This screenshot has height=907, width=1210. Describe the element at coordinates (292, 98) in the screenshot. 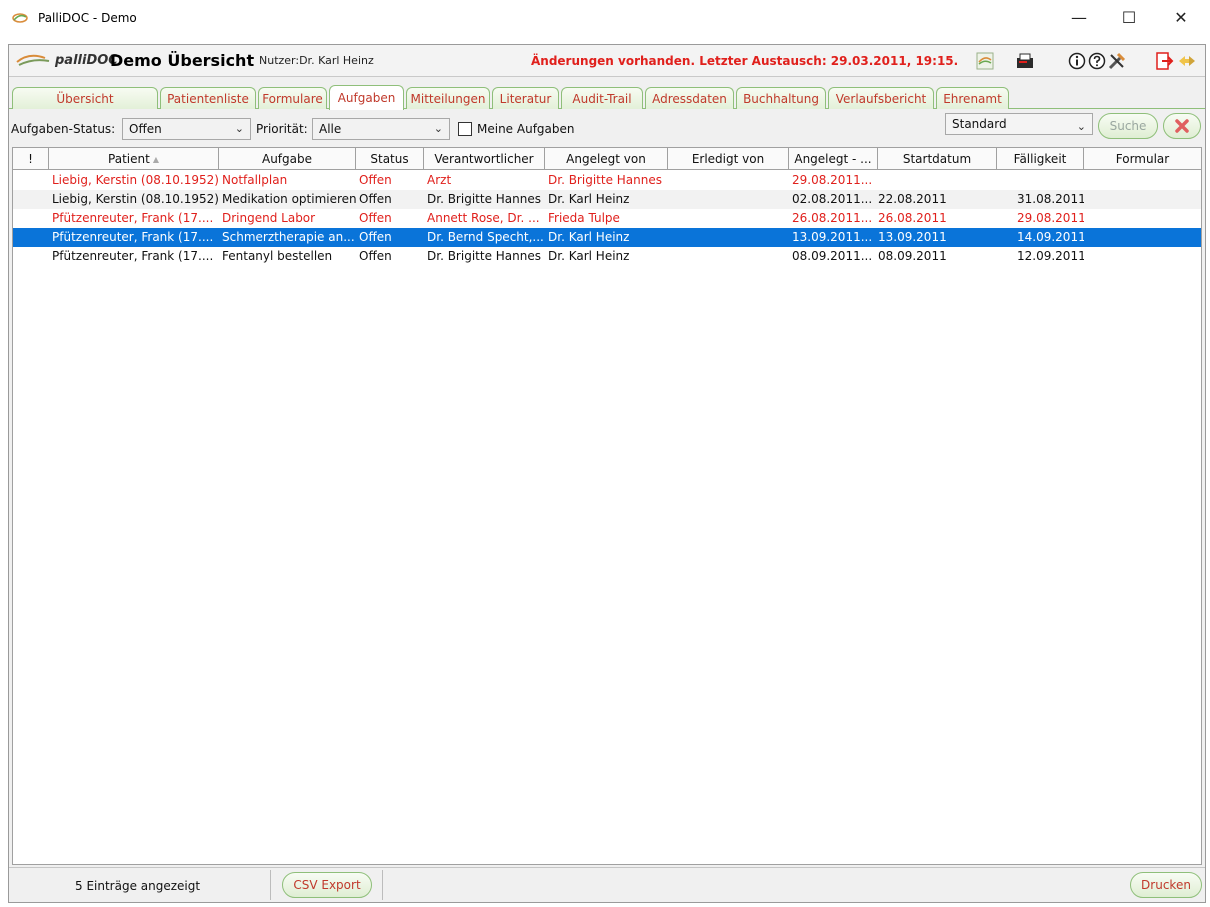

I see `tab-formulare: Formulare` at that location.